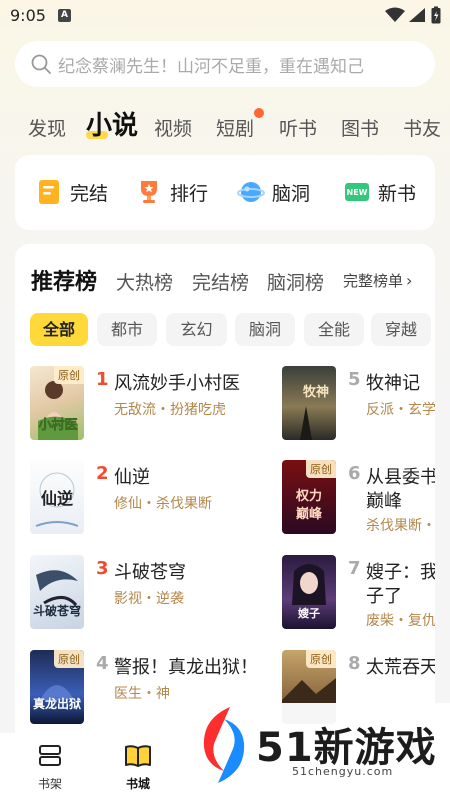  I want to click on cover-portrait-art: 嫂子, so click(309, 592).